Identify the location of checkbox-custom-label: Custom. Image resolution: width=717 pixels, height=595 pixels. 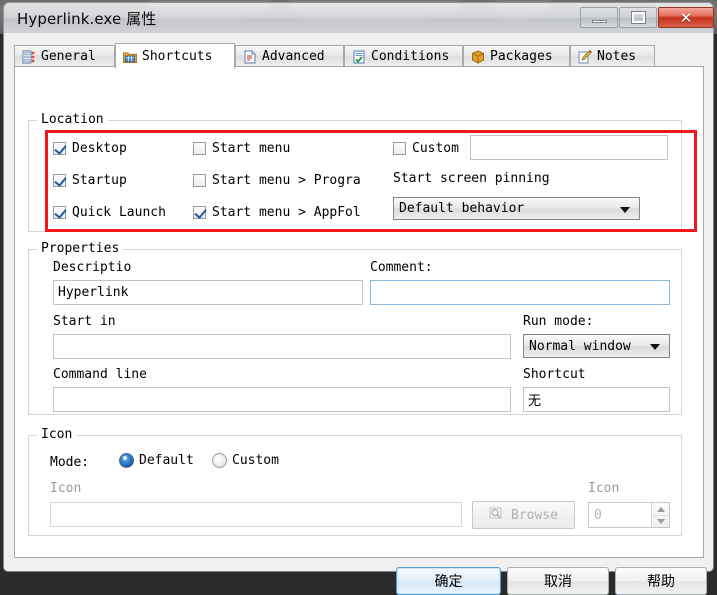
(435, 148).